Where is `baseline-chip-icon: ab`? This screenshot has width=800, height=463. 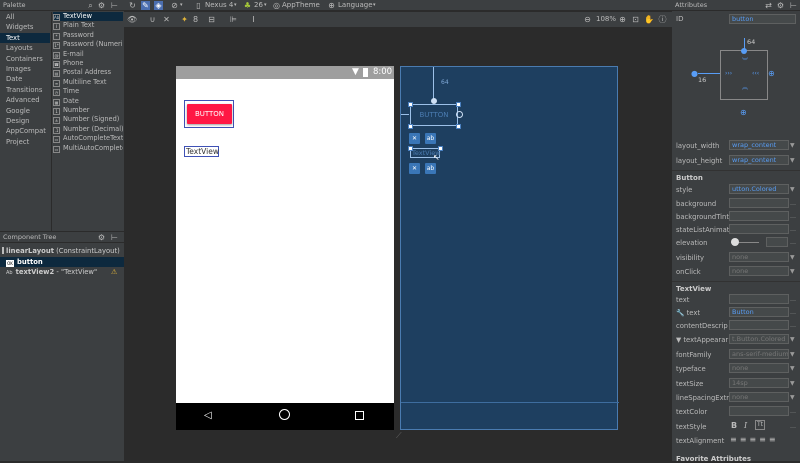 baseline-chip-icon: ab is located at coordinates (430, 138).